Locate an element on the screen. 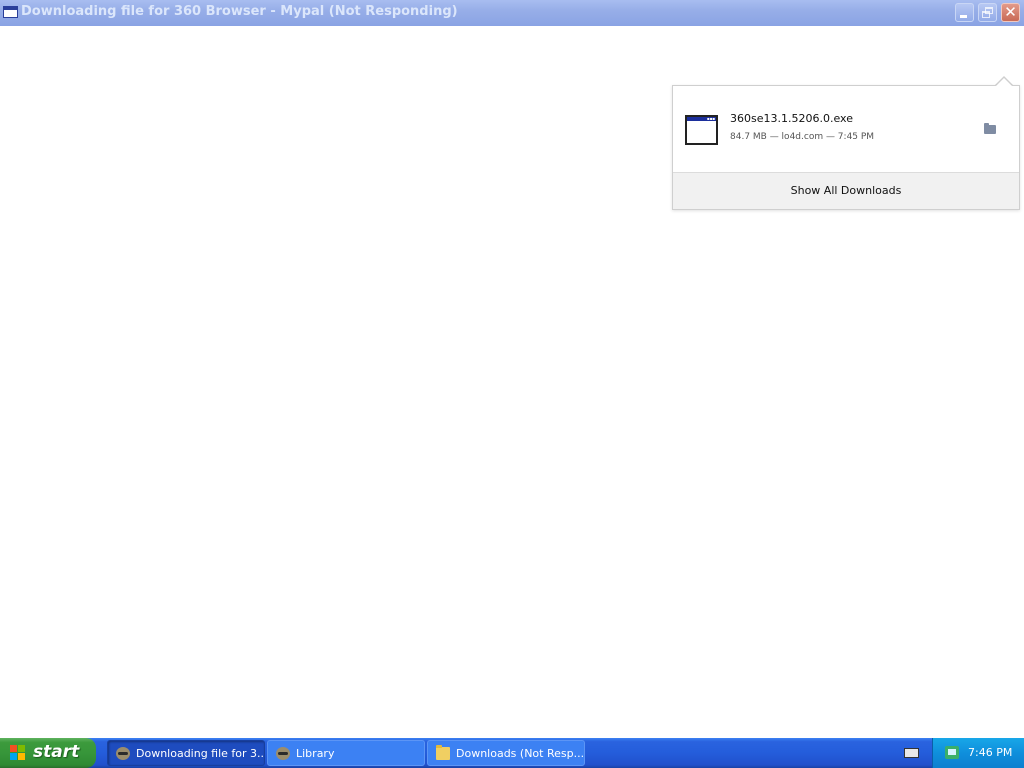  start-label: start is located at coordinates (56, 752).